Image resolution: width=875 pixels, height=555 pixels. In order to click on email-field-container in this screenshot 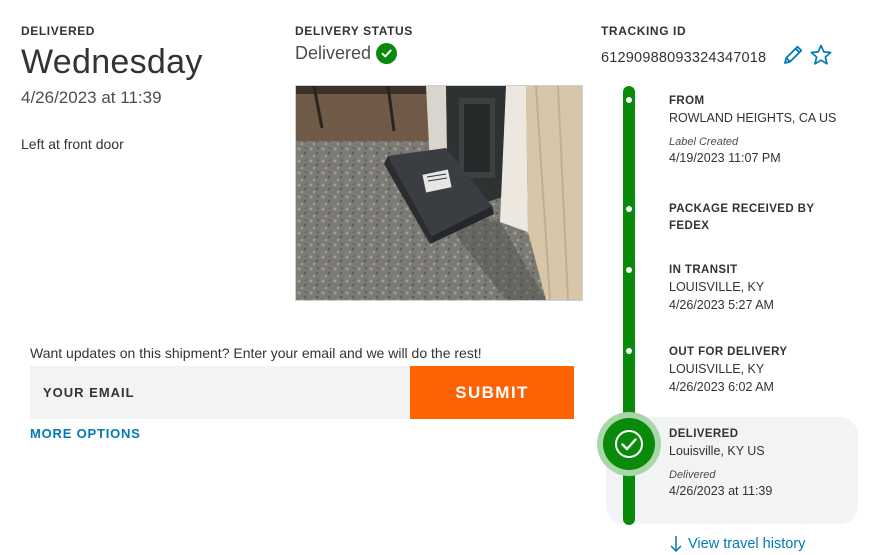, I will do `click(220, 392)`.